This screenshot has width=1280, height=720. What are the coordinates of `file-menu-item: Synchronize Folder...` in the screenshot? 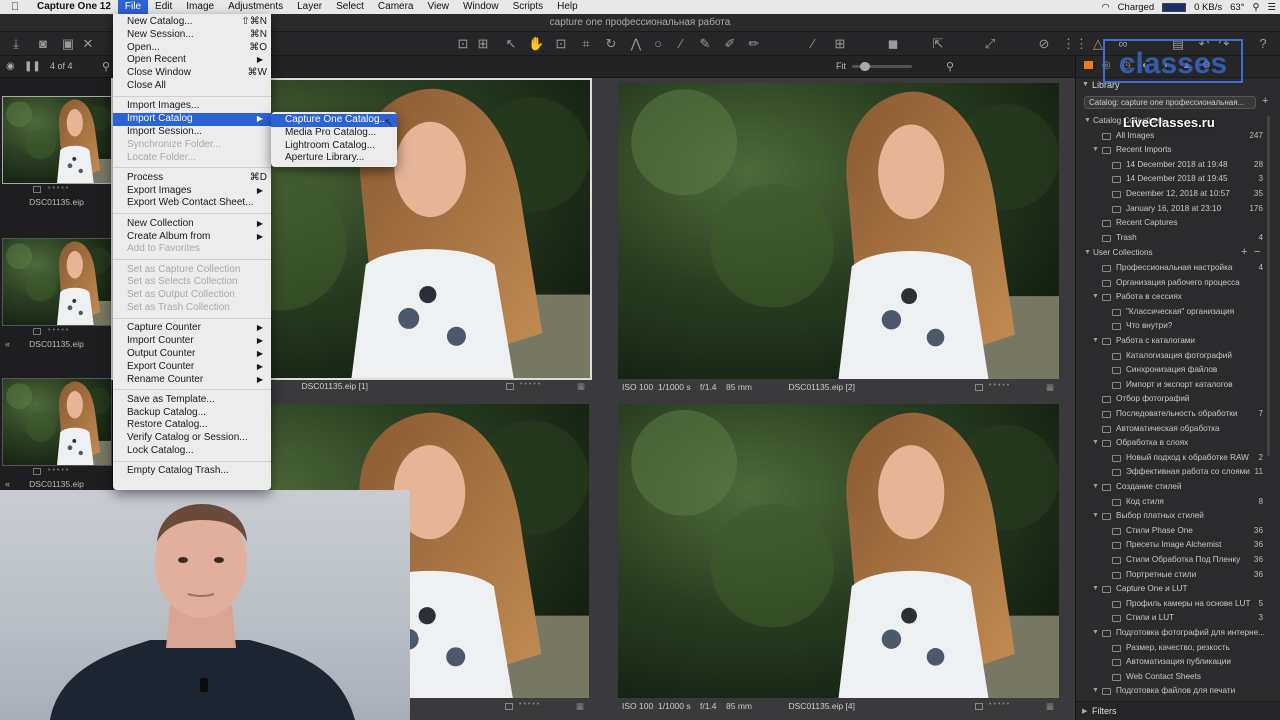 It's located at (192, 145).